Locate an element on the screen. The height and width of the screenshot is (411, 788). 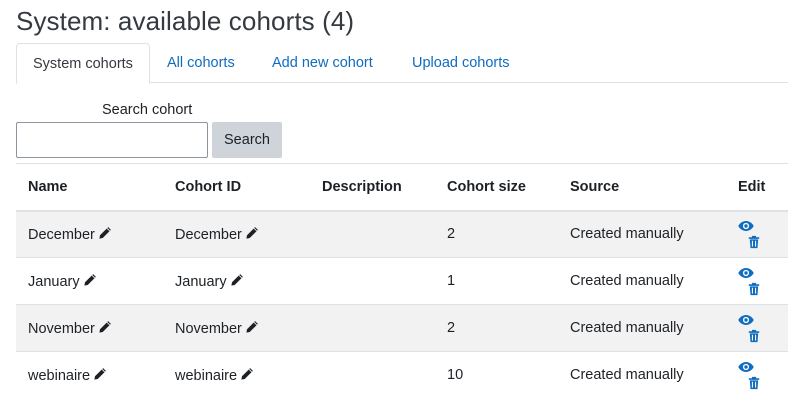
header-name: Name is located at coordinates (89, 187).